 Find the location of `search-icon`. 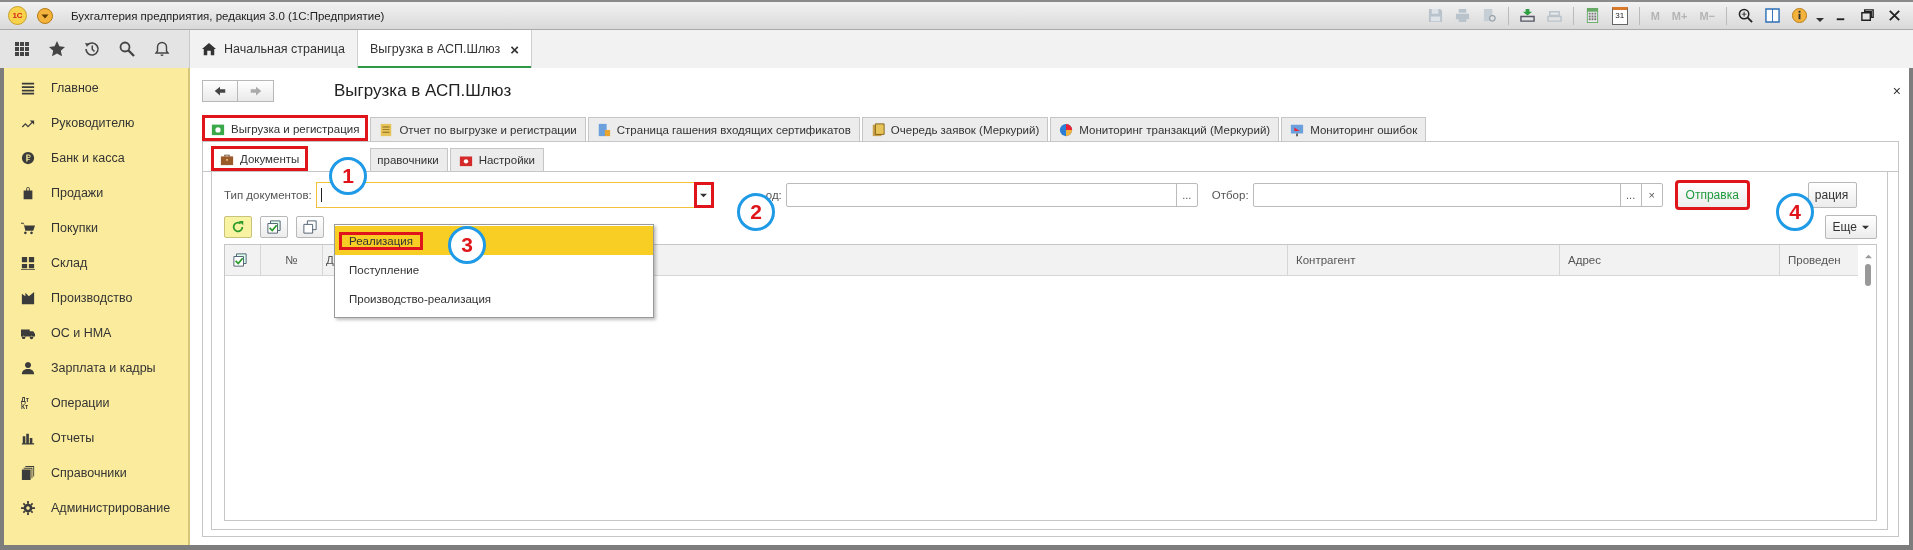

search-icon is located at coordinates (127, 49).